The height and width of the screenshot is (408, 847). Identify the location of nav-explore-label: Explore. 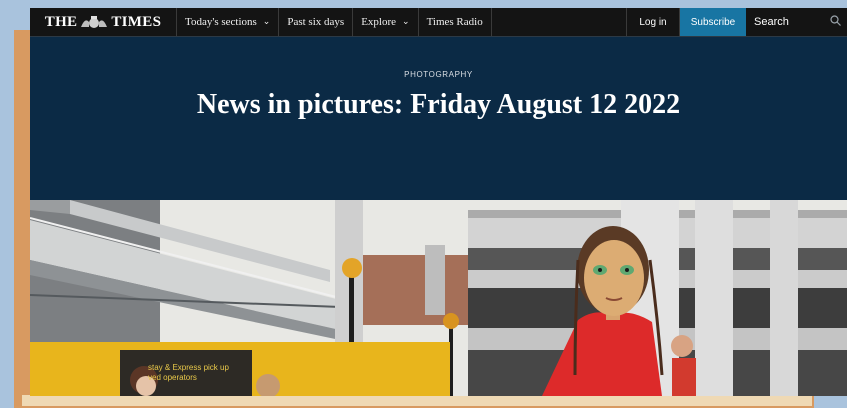
(379, 22).